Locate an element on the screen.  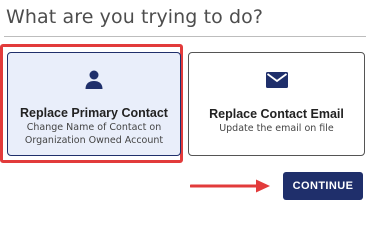
title-divider is located at coordinates (185, 36).